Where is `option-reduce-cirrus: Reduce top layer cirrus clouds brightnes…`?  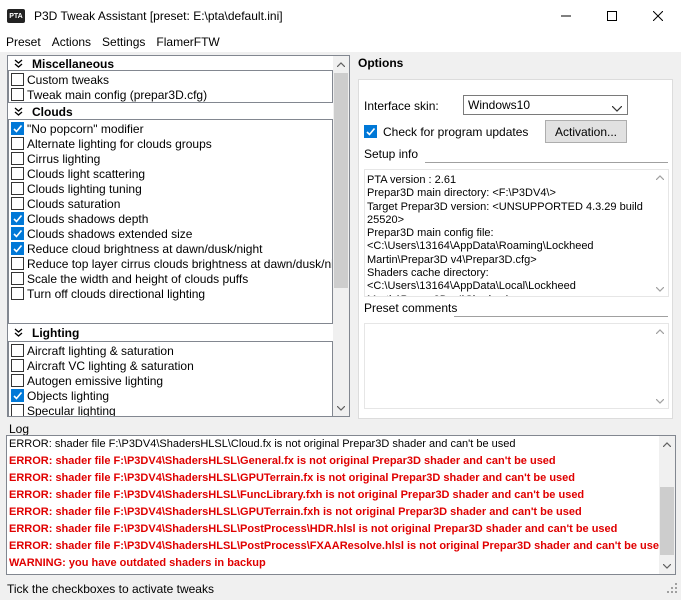
option-reduce-cirrus: Reduce top layer cirrus clouds brightnes… is located at coordinates (172, 263).